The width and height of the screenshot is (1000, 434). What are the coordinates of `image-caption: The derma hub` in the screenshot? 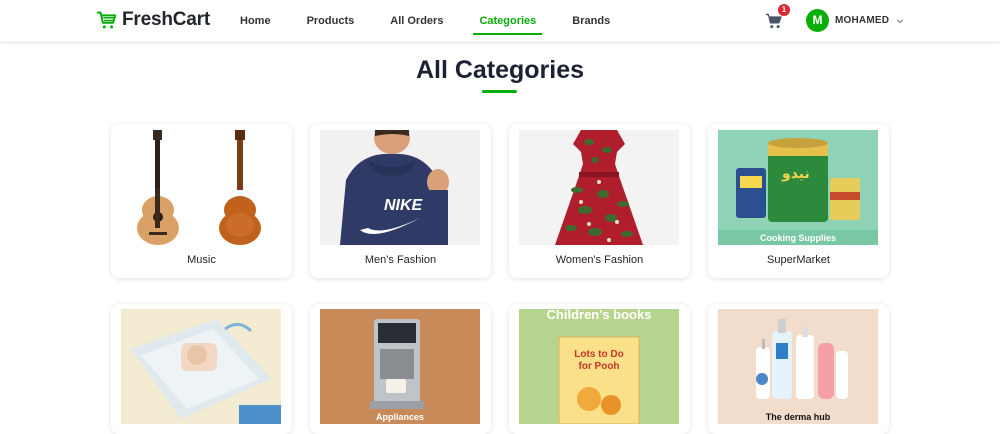 It's located at (798, 417).